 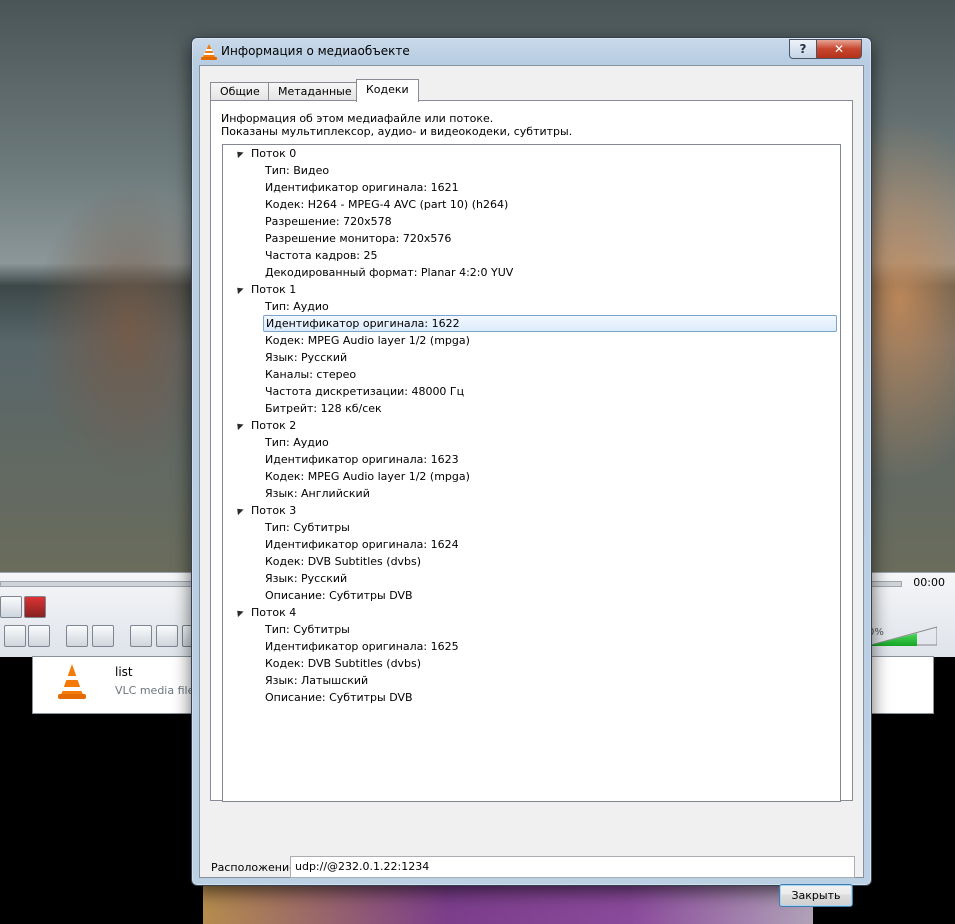 I want to click on stream-label: Поток 4, so click(x=274, y=612).